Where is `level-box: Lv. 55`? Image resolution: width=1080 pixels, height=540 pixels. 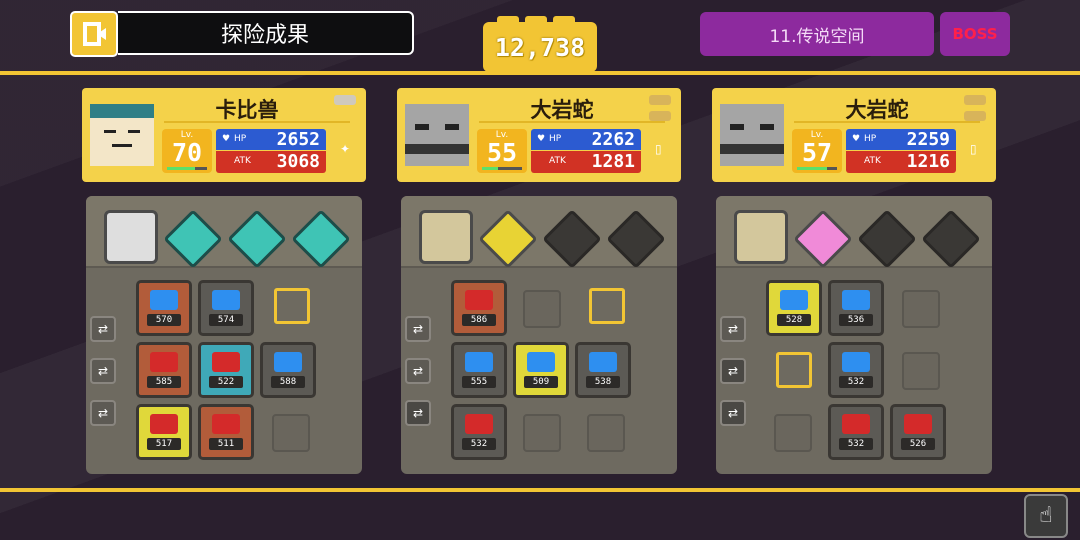
level-box: Lv. 55 is located at coordinates (502, 151).